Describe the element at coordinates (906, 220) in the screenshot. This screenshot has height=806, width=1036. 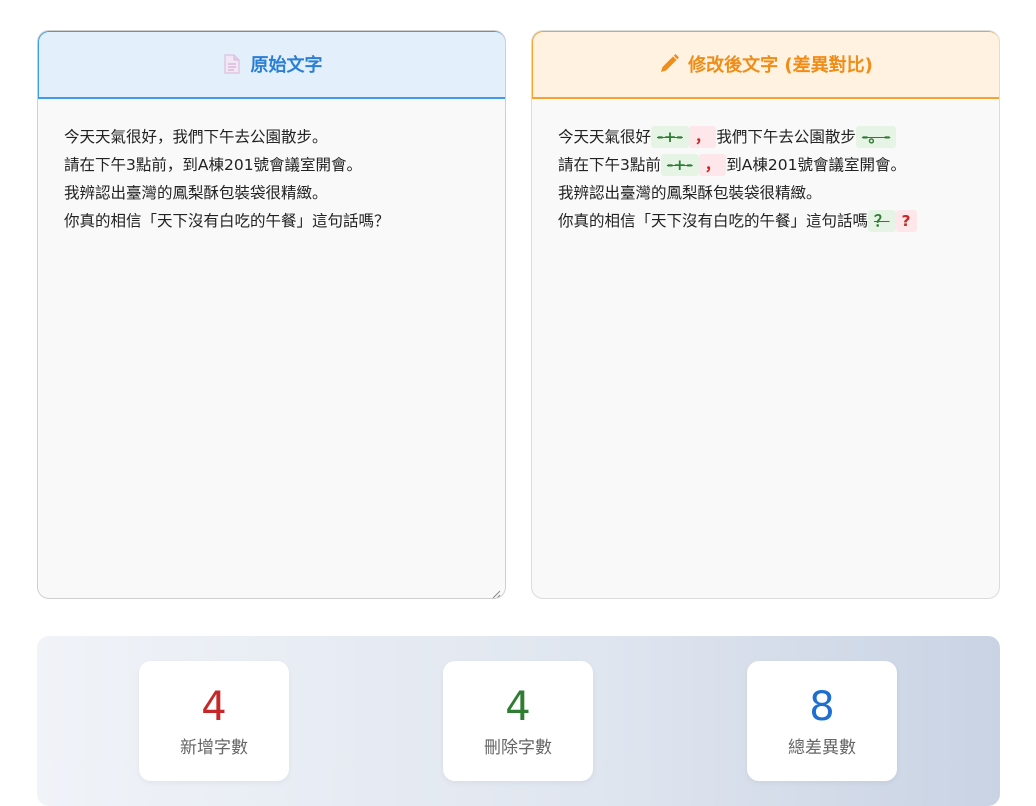
I see `inserted-chars: ?` at that location.